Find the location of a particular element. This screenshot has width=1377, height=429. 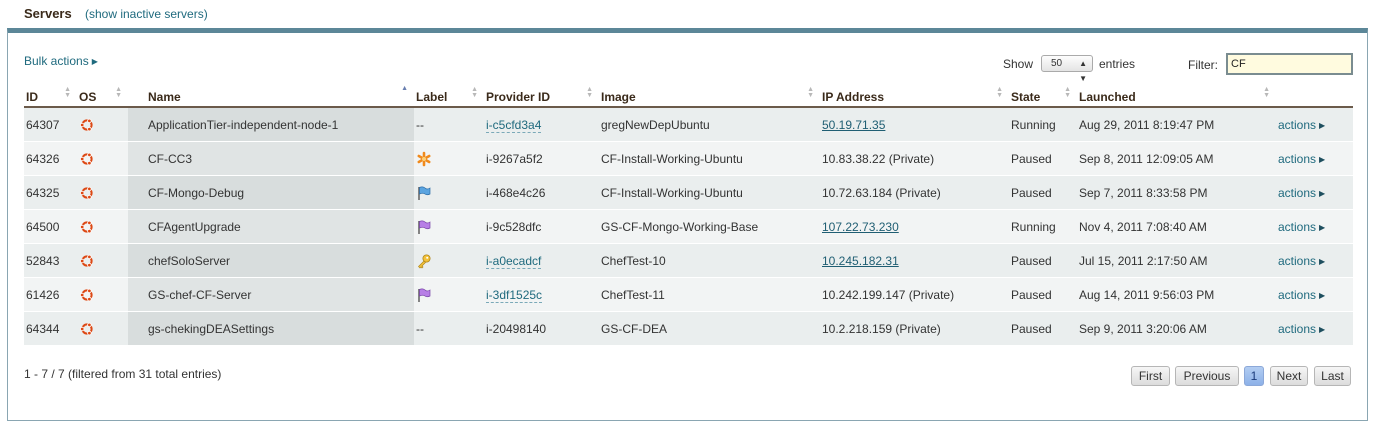

updown-arrows-icon: ▲ ▼ is located at coordinates (1083, 71).